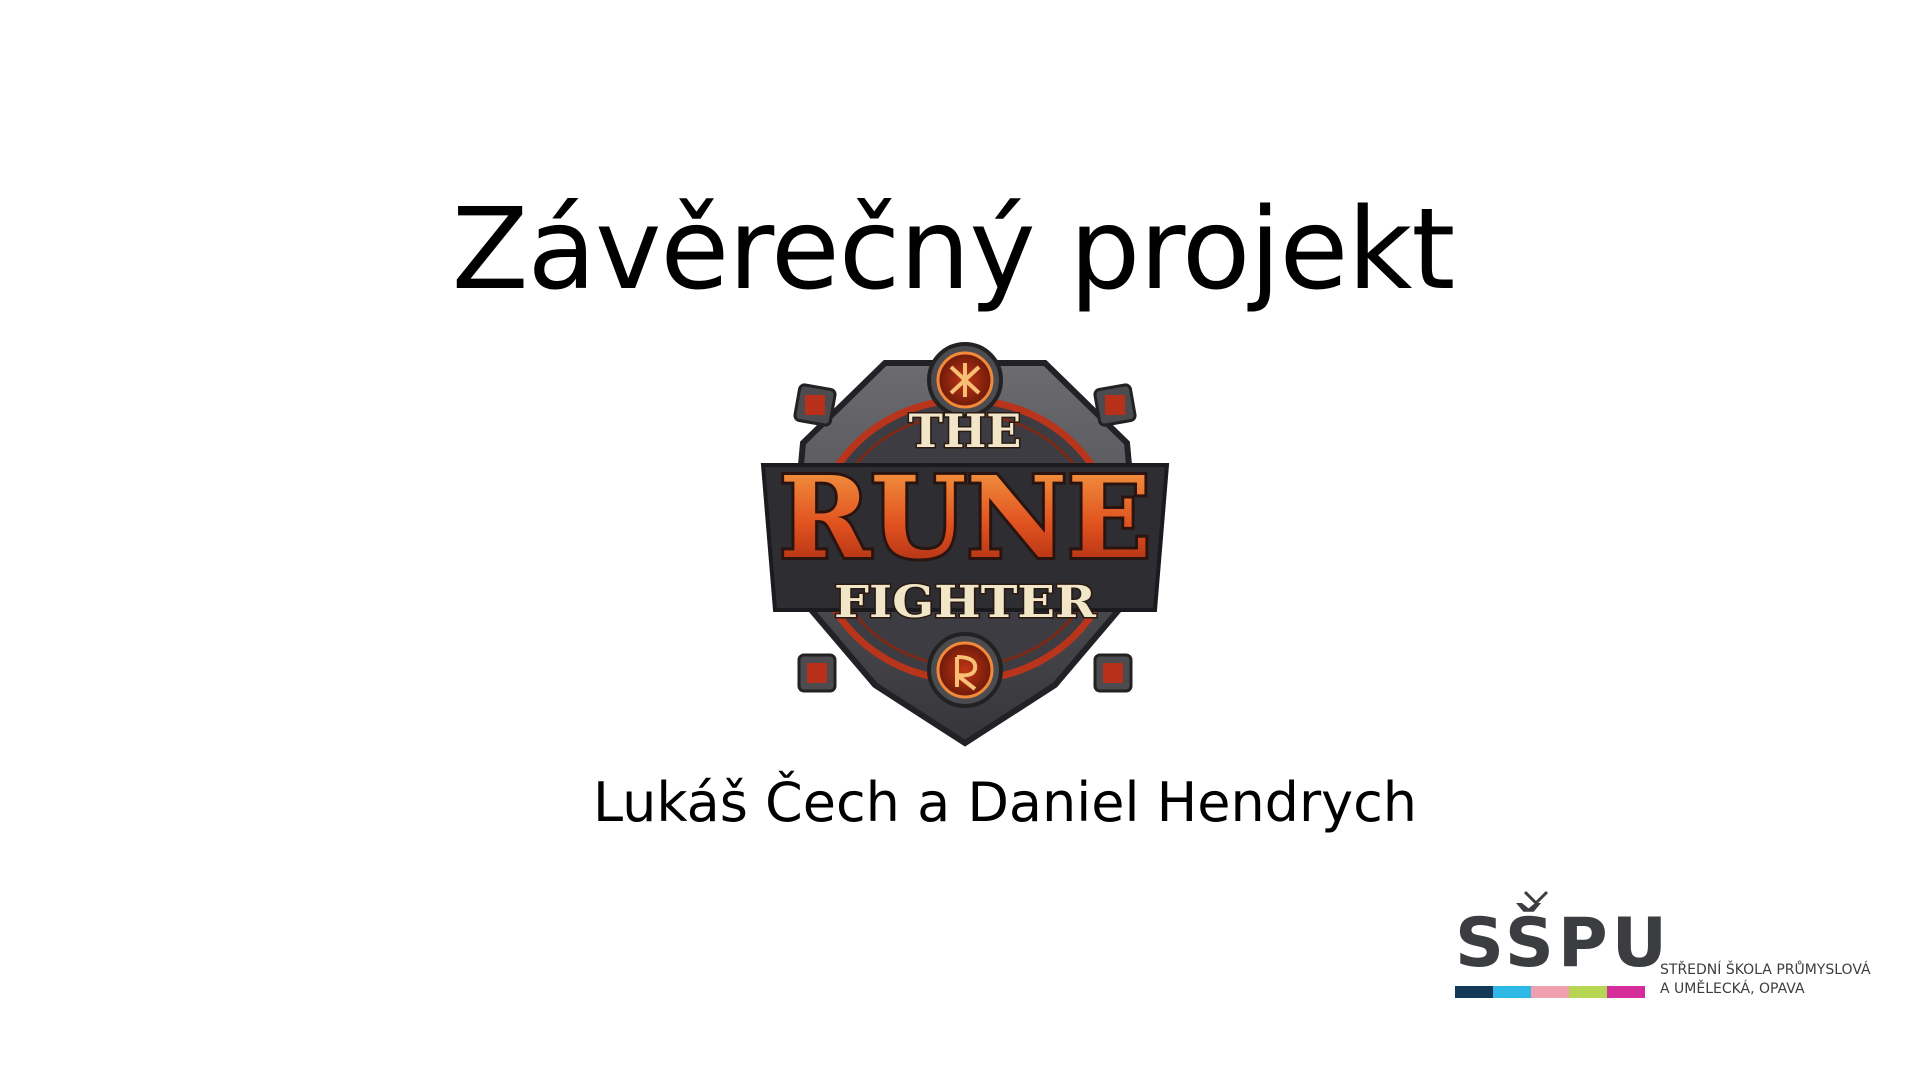 Image resolution: width=1920 pixels, height=1080 pixels. What do you see at coordinates (953, 250) in the screenshot?
I see `slide-title: Závěrečný projekt` at bounding box center [953, 250].